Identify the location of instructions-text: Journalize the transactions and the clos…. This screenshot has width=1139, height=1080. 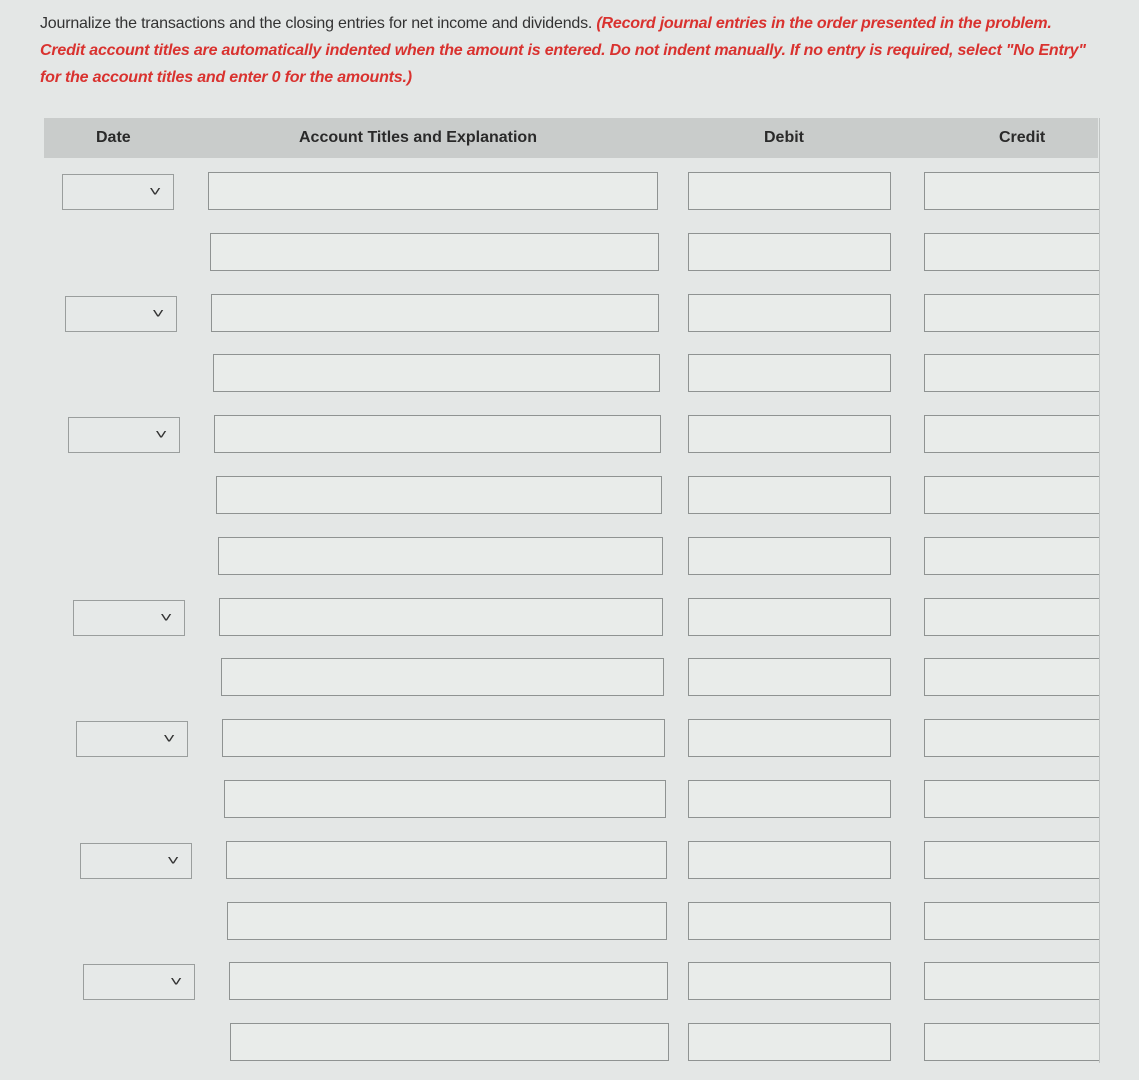
(570, 50).